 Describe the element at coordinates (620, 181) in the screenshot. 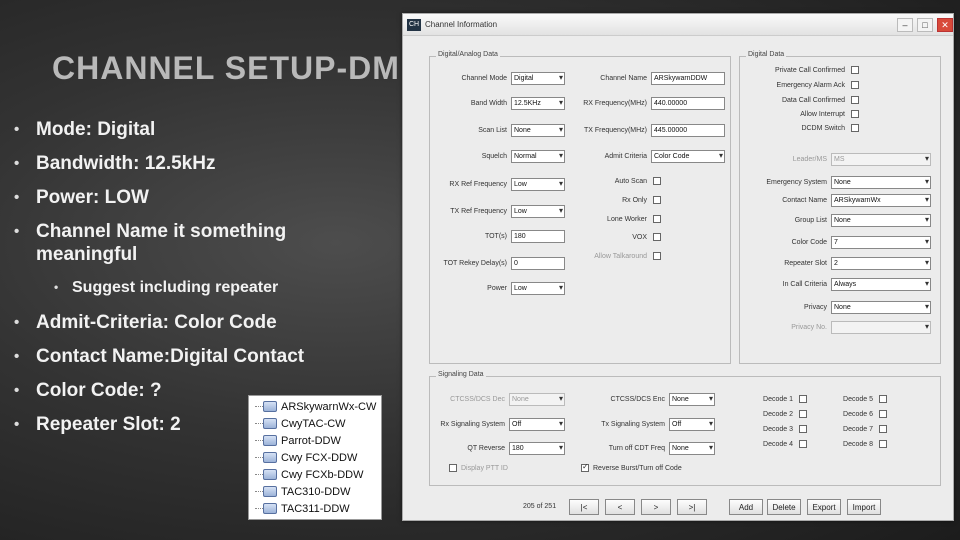

I see `checkbox-option: Auto Scan` at that location.